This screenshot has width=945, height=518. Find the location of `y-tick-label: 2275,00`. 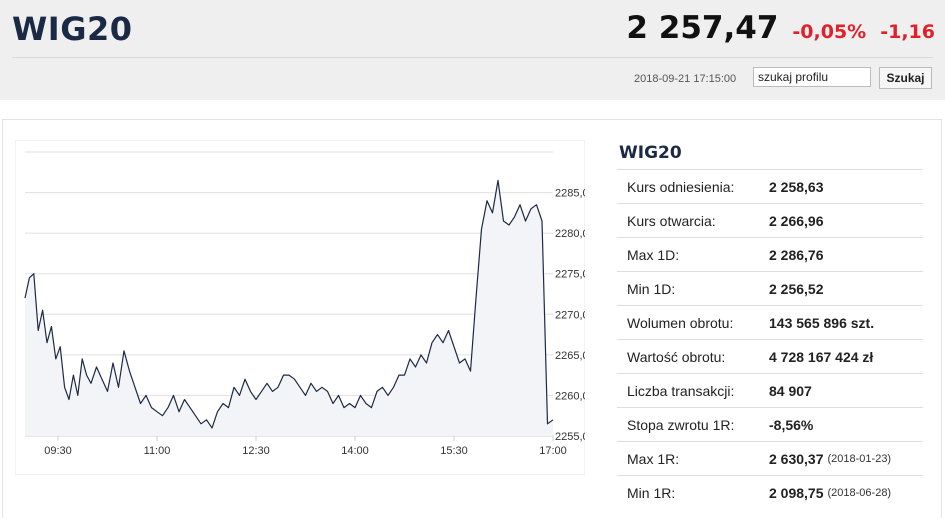

y-tick-label: 2275,00 is located at coordinates (570, 275).